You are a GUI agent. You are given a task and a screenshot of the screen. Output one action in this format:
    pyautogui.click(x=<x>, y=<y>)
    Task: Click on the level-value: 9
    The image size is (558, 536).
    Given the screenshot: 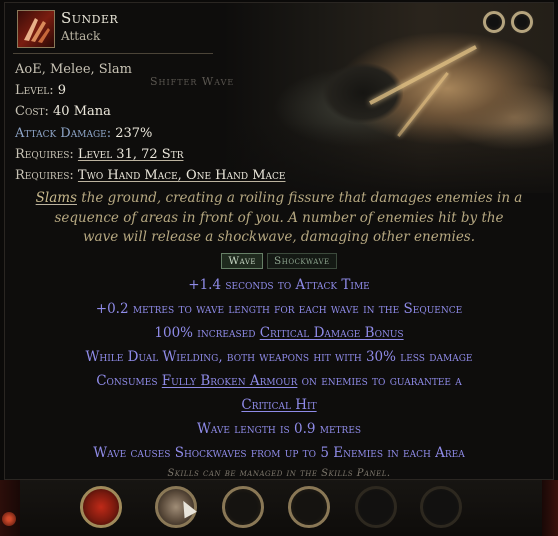 What is the action you would take?
    pyautogui.click(x=62, y=91)
    